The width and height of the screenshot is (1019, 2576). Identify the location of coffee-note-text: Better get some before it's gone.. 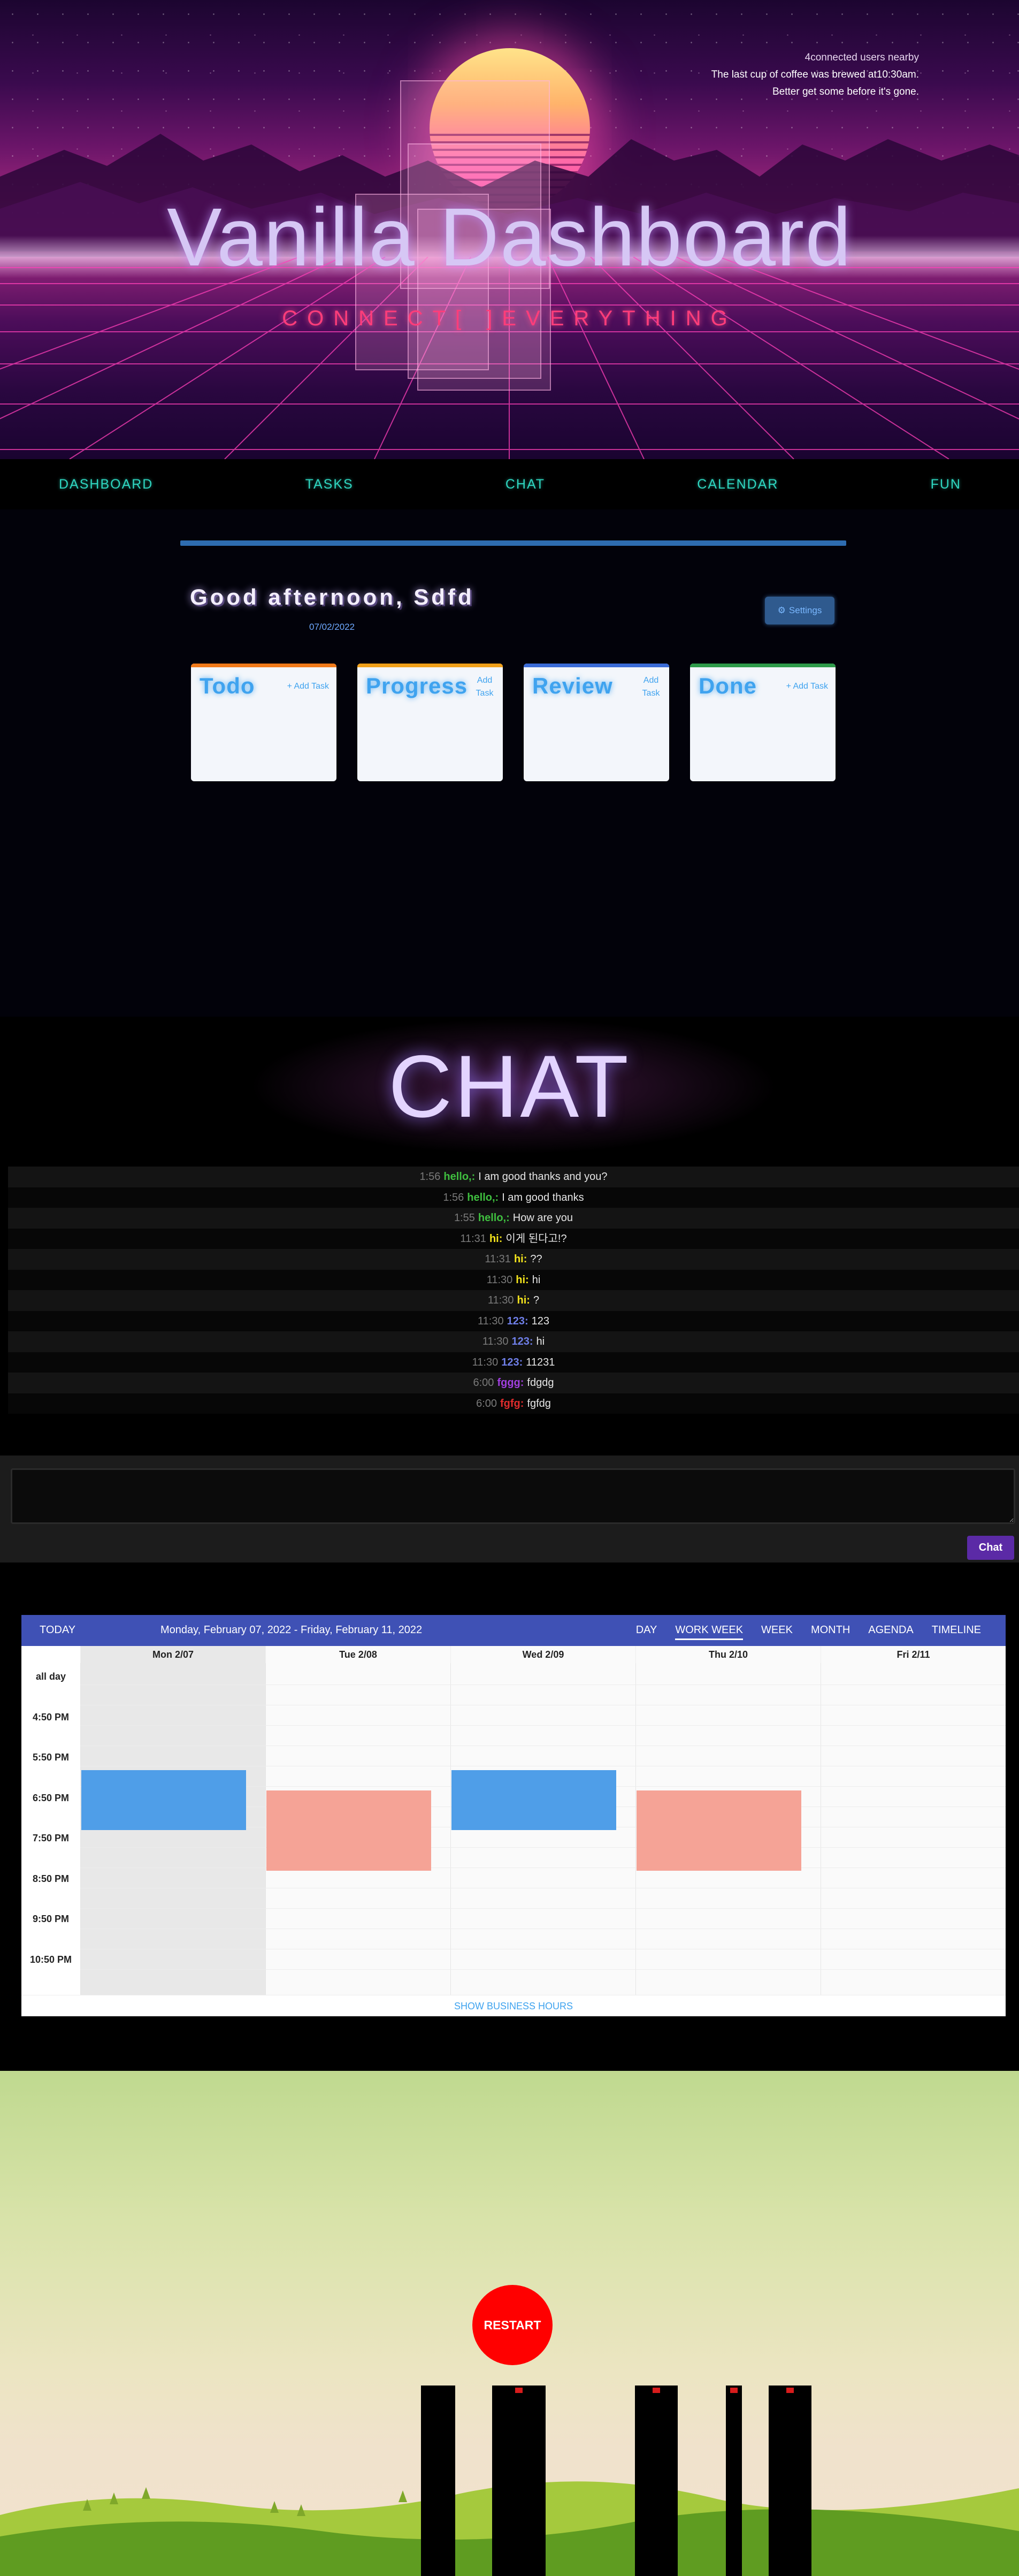
(845, 91).